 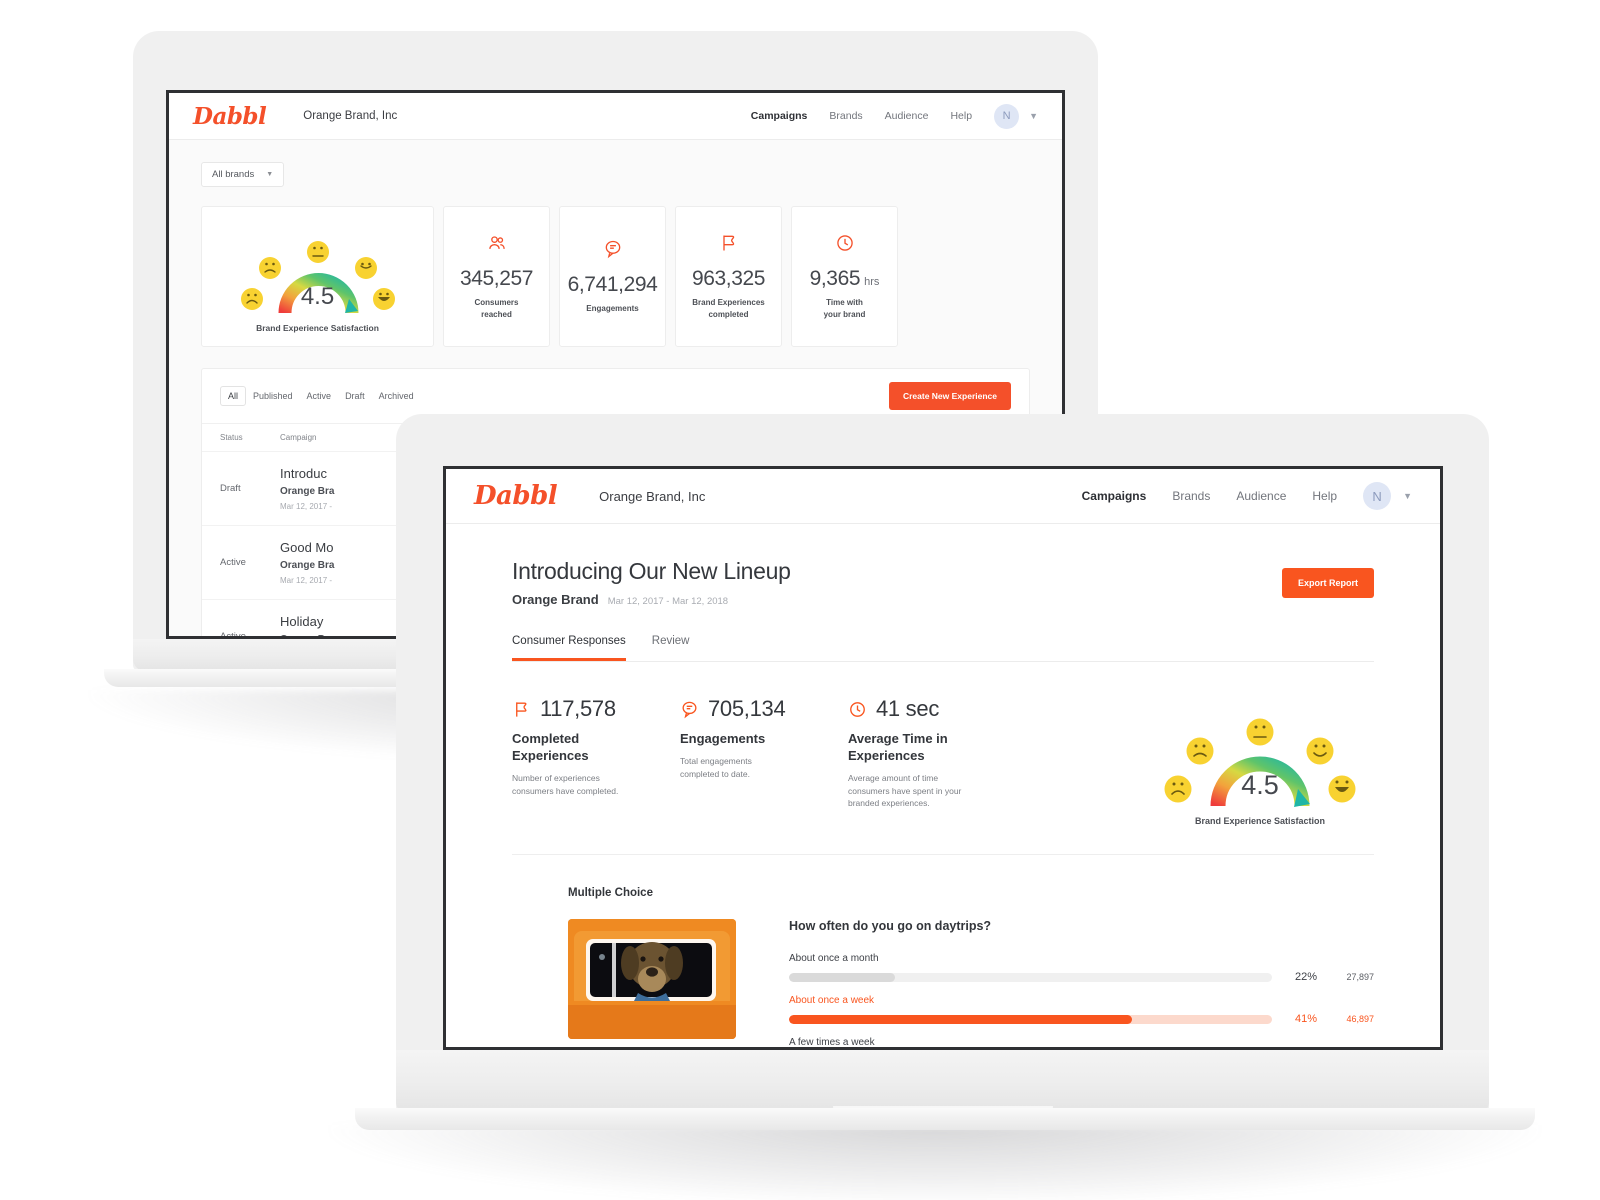 I want to click on metric-value-row: 117,578, so click(x=596, y=709).